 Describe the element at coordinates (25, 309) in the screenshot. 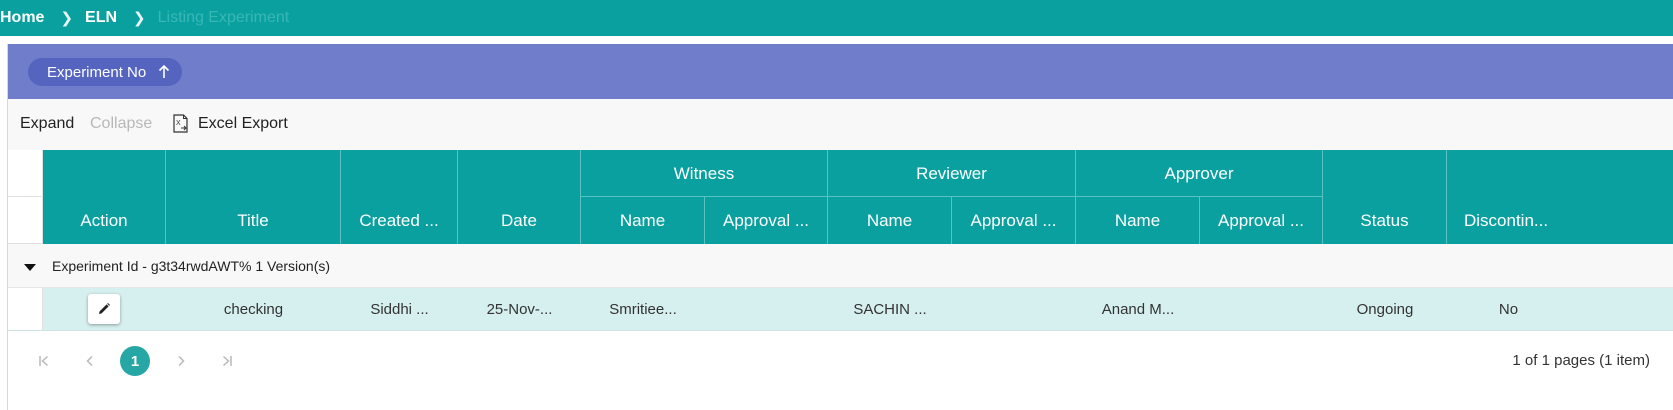

I see `row-indent` at that location.